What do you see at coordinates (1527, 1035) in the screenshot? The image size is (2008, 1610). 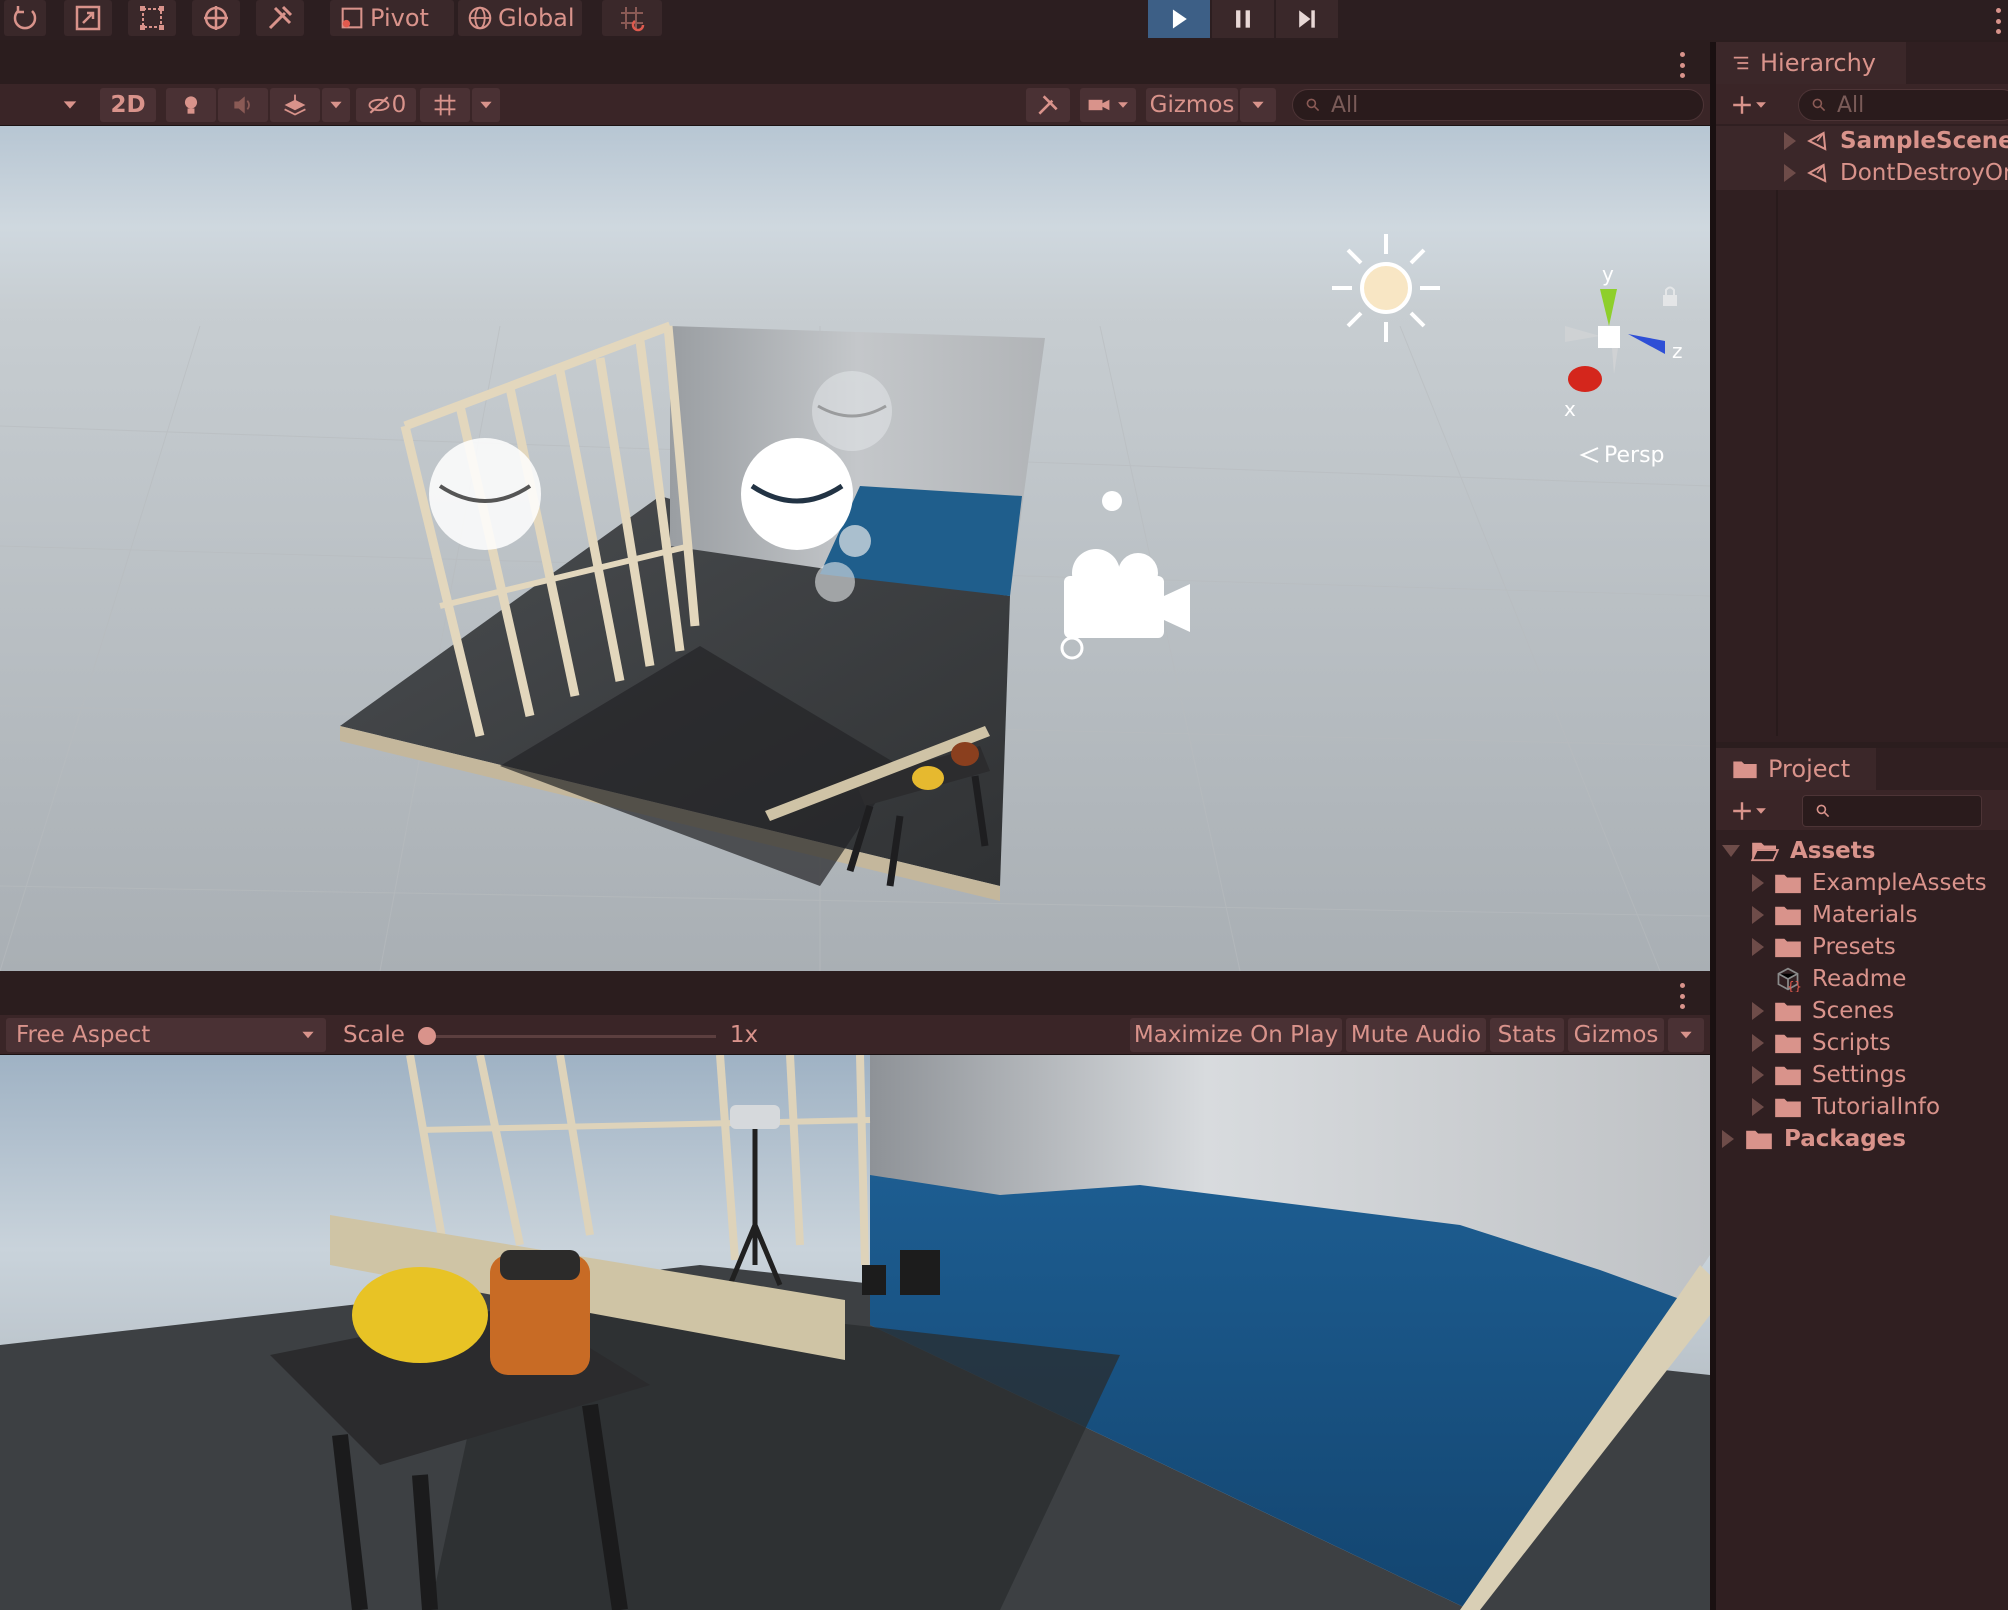 I see `stats-toggle: Stats` at bounding box center [1527, 1035].